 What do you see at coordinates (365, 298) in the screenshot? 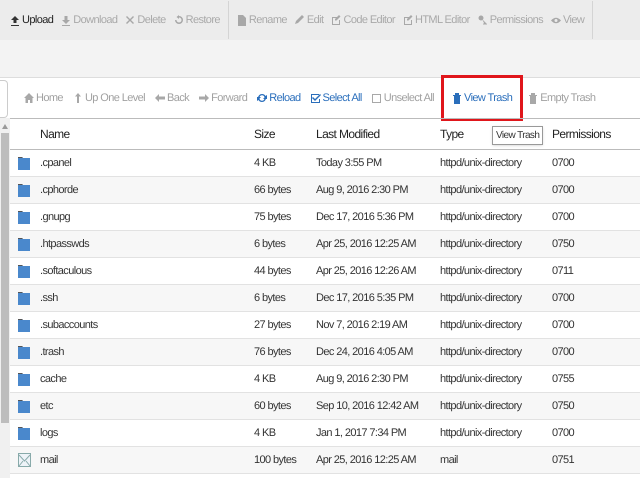
I see `table-cell-text: Dec 17, 2016 5:35 PM` at bounding box center [365, 298].